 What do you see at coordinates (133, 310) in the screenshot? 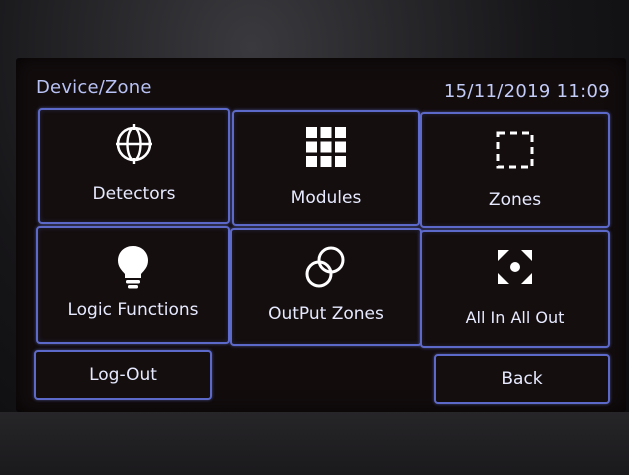
I see `tile-label: Logic Functions` at bounding box center [133, 310].